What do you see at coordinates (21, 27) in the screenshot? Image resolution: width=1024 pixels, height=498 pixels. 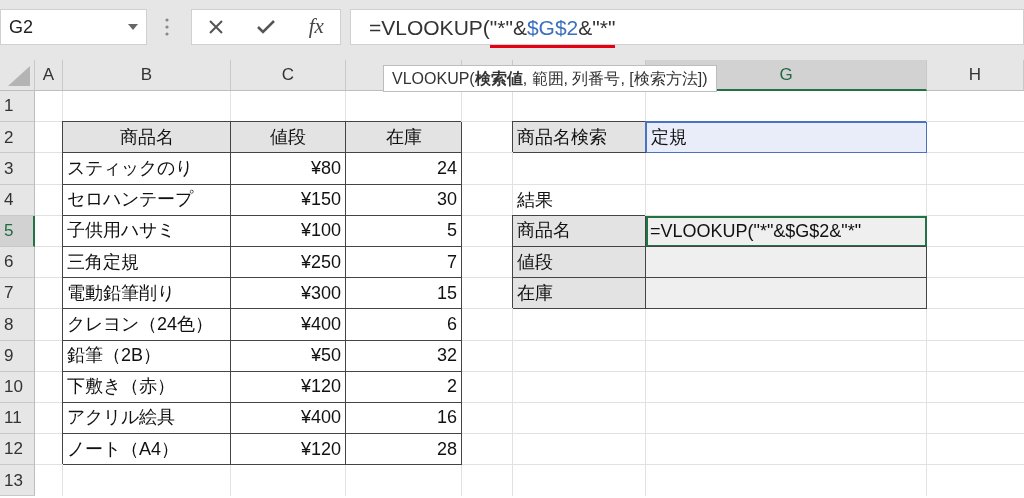 I see `cell-reference-text: G2` at bounding box center [21, 27].